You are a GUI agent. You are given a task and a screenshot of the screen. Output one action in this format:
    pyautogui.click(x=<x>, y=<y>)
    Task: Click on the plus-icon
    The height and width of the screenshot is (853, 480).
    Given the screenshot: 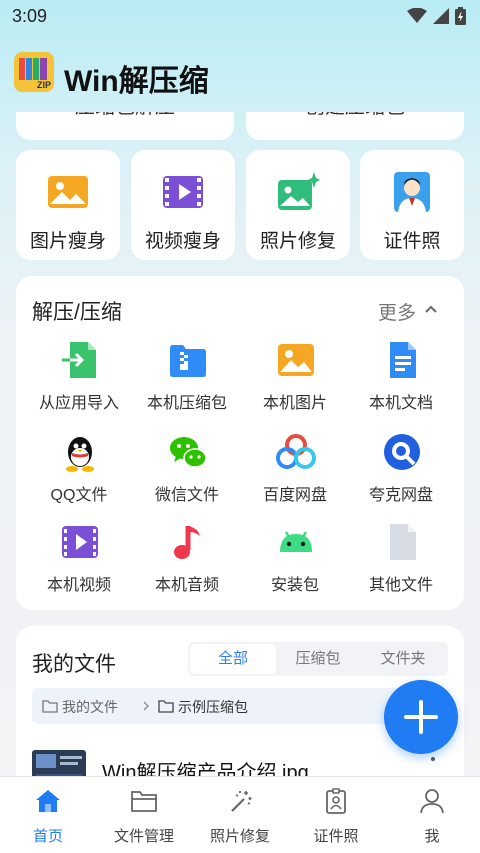 What is the action you would take?
    pyautogui.click(x=421, y=717)
    